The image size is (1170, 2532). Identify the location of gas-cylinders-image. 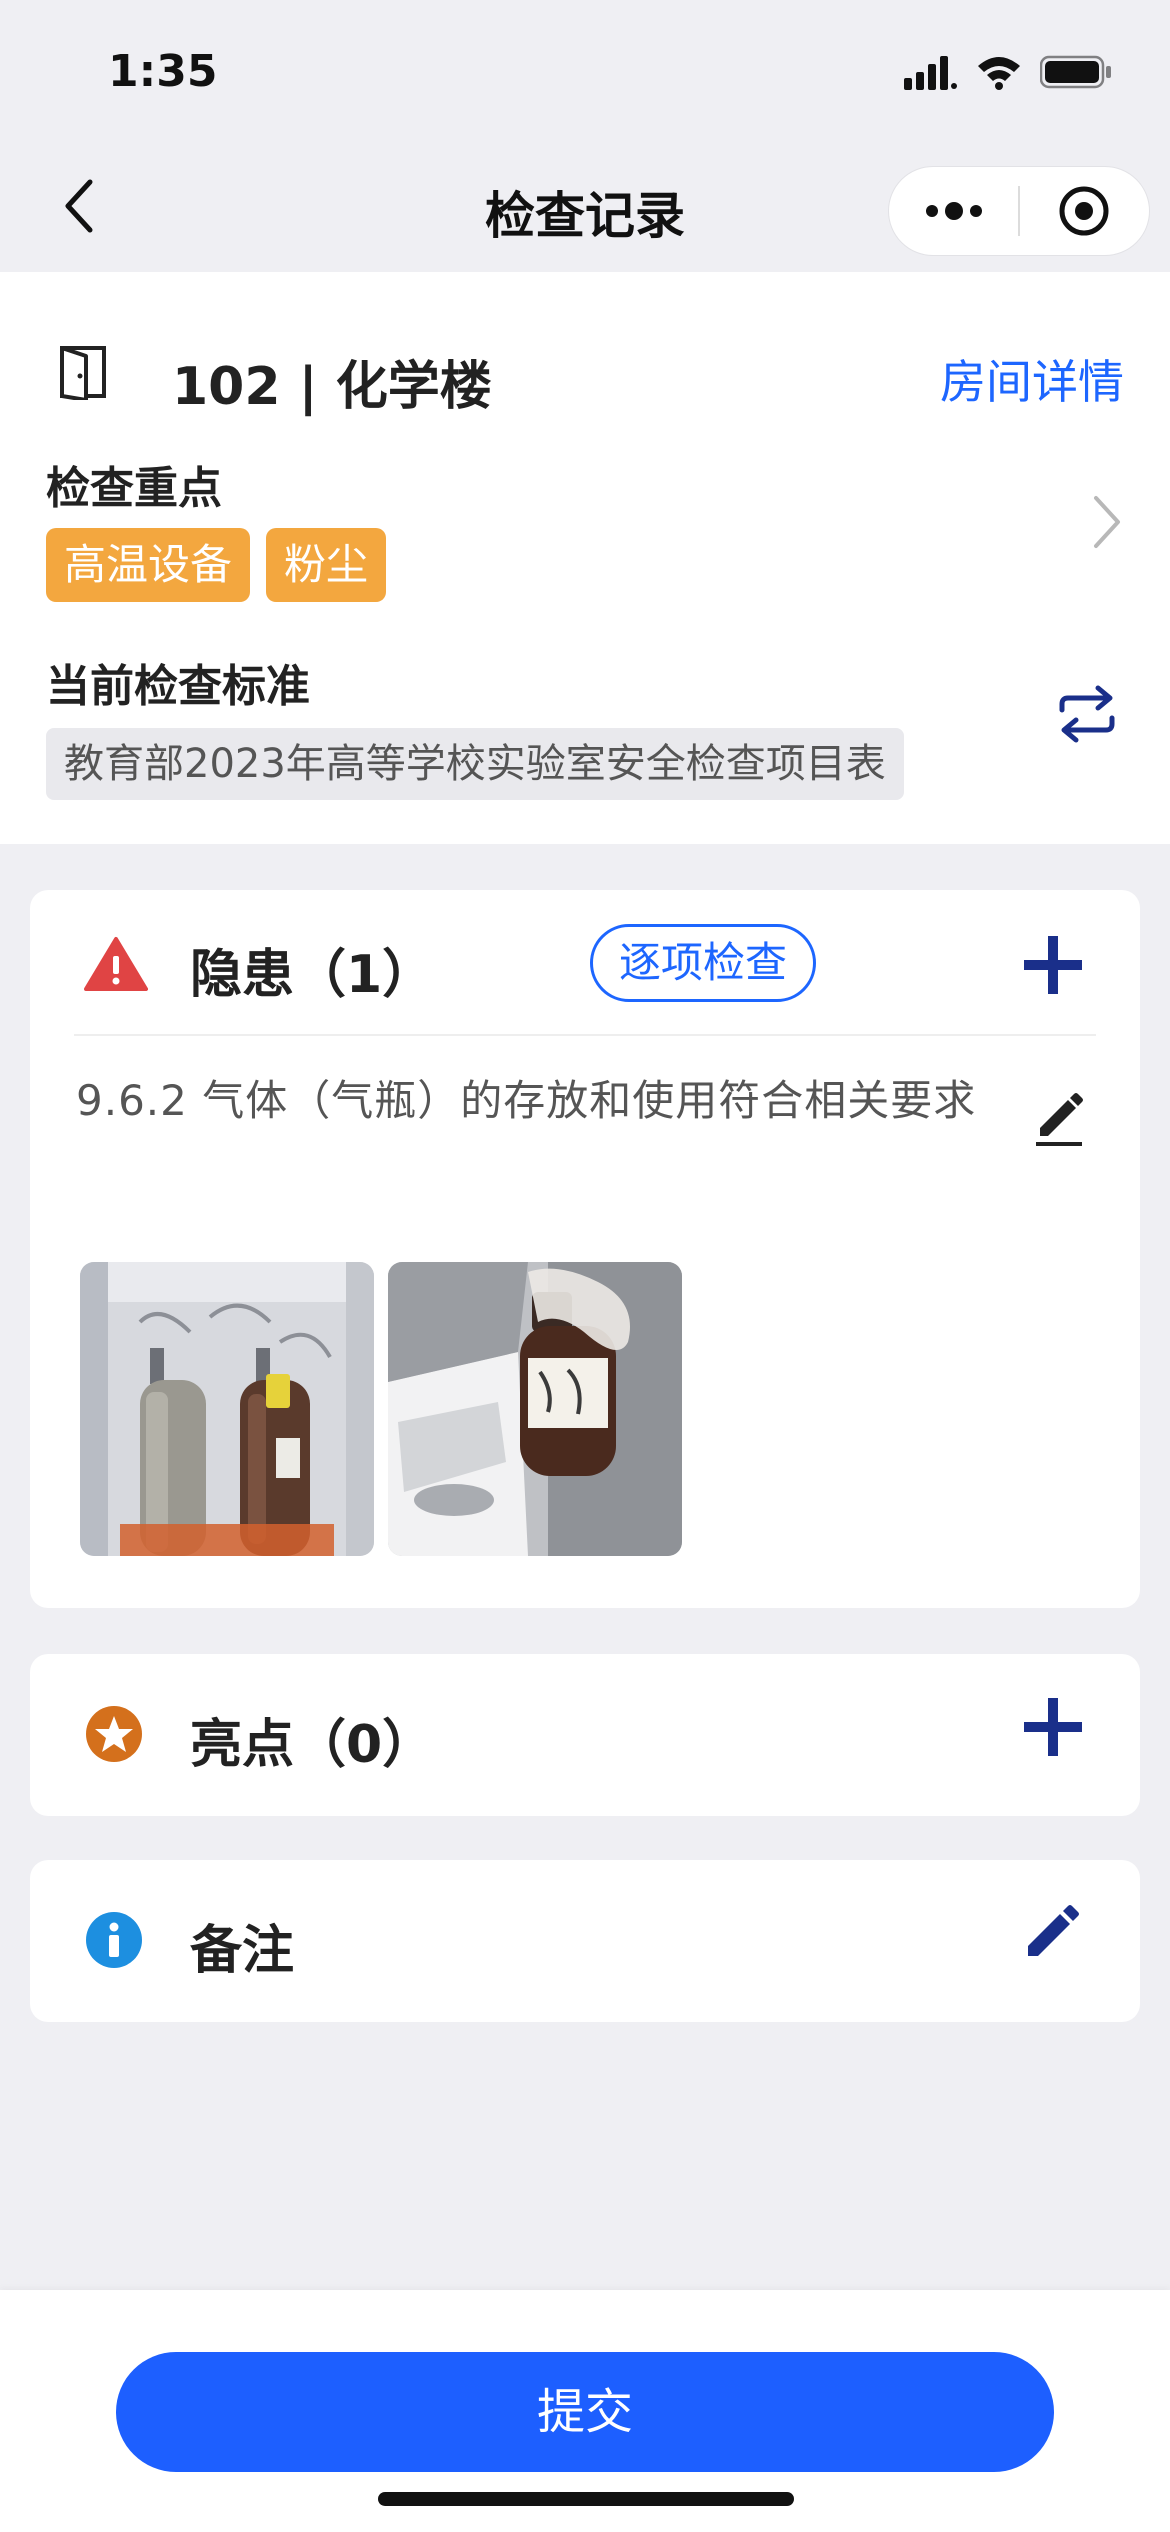
(227, 1409).